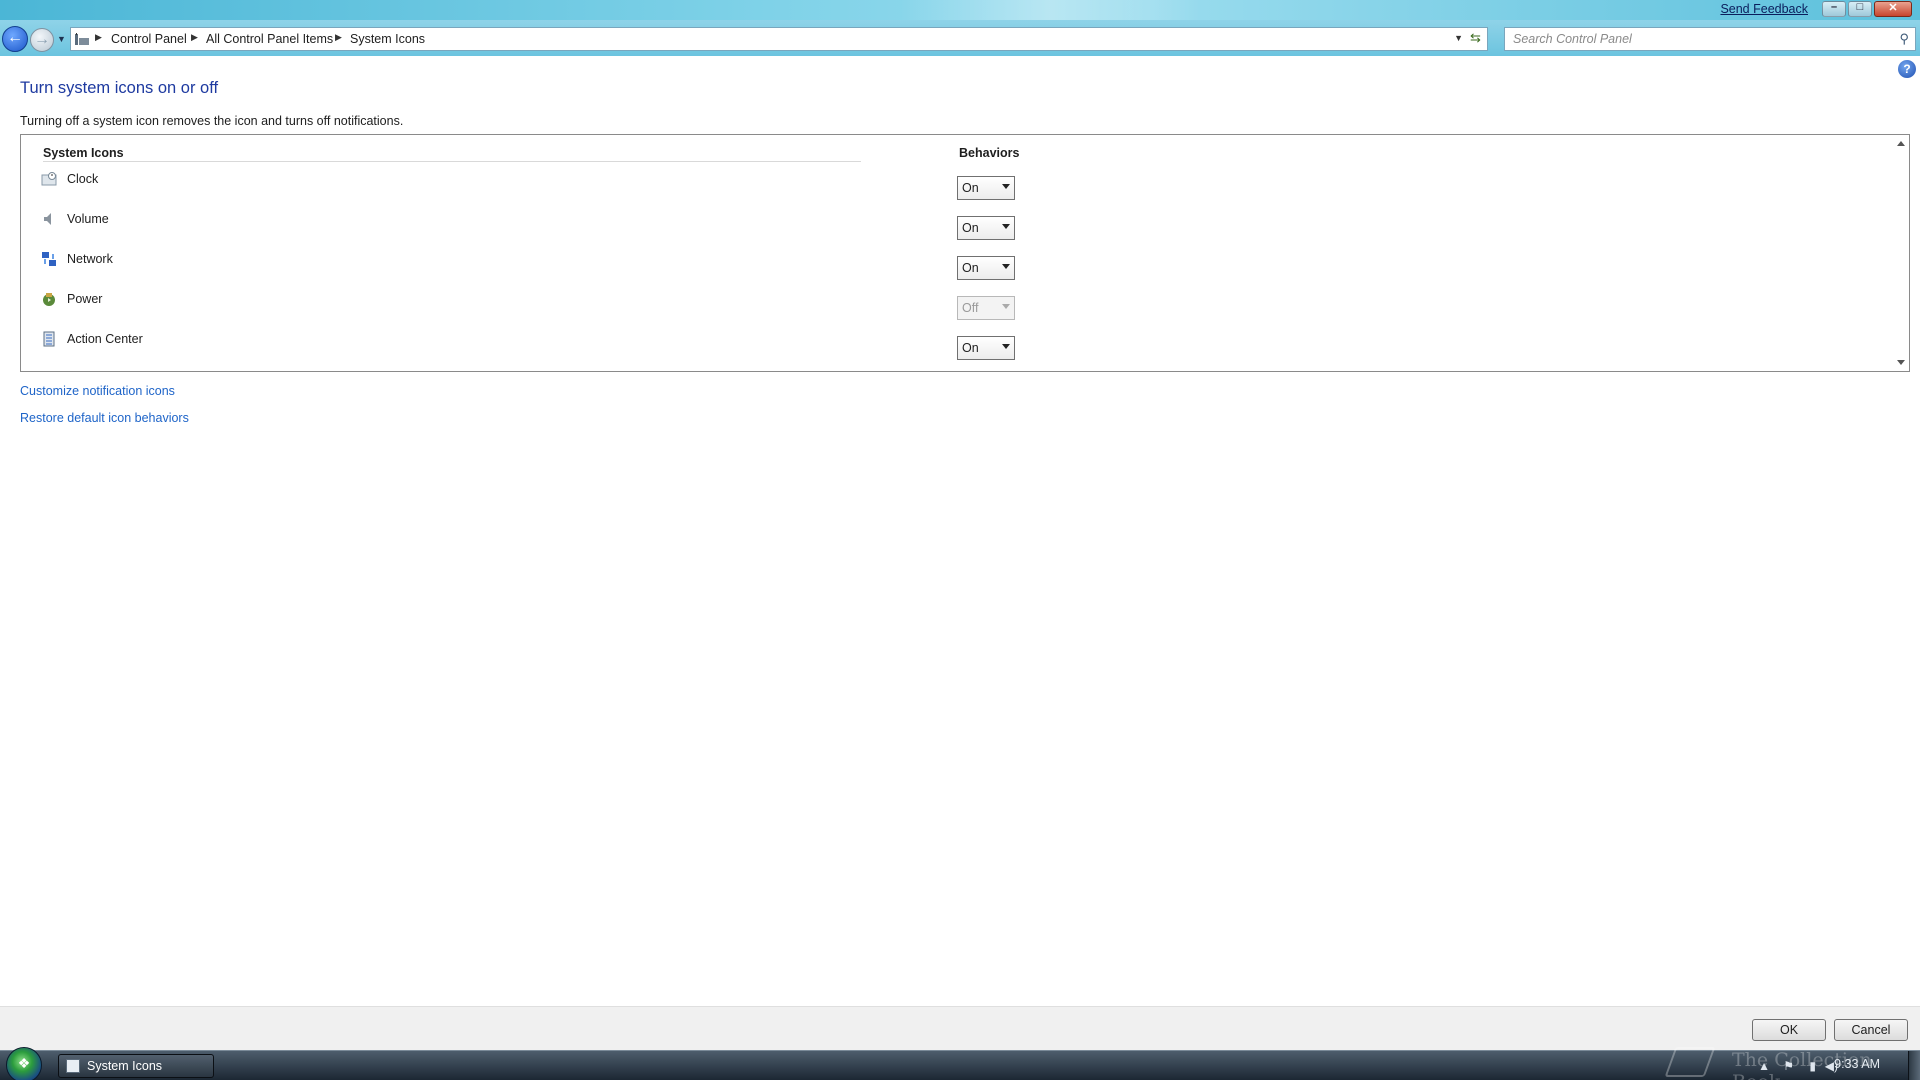 This screenshot has height=1080, width=1920. What do you see at coordinates (83, 179) in the screenshot?
I see `row-label-clock: Clock` at bounding box center [83, 179].